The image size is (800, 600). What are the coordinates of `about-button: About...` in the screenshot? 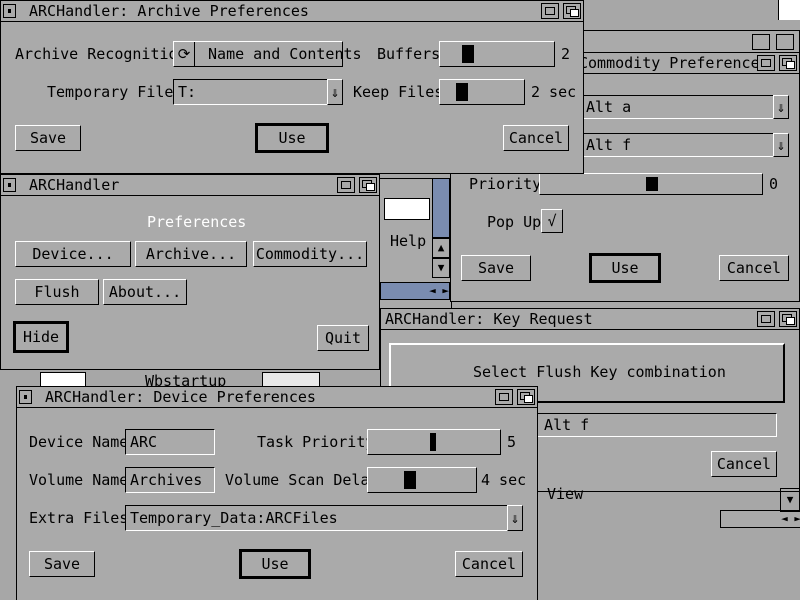 It's located at (145, 292).